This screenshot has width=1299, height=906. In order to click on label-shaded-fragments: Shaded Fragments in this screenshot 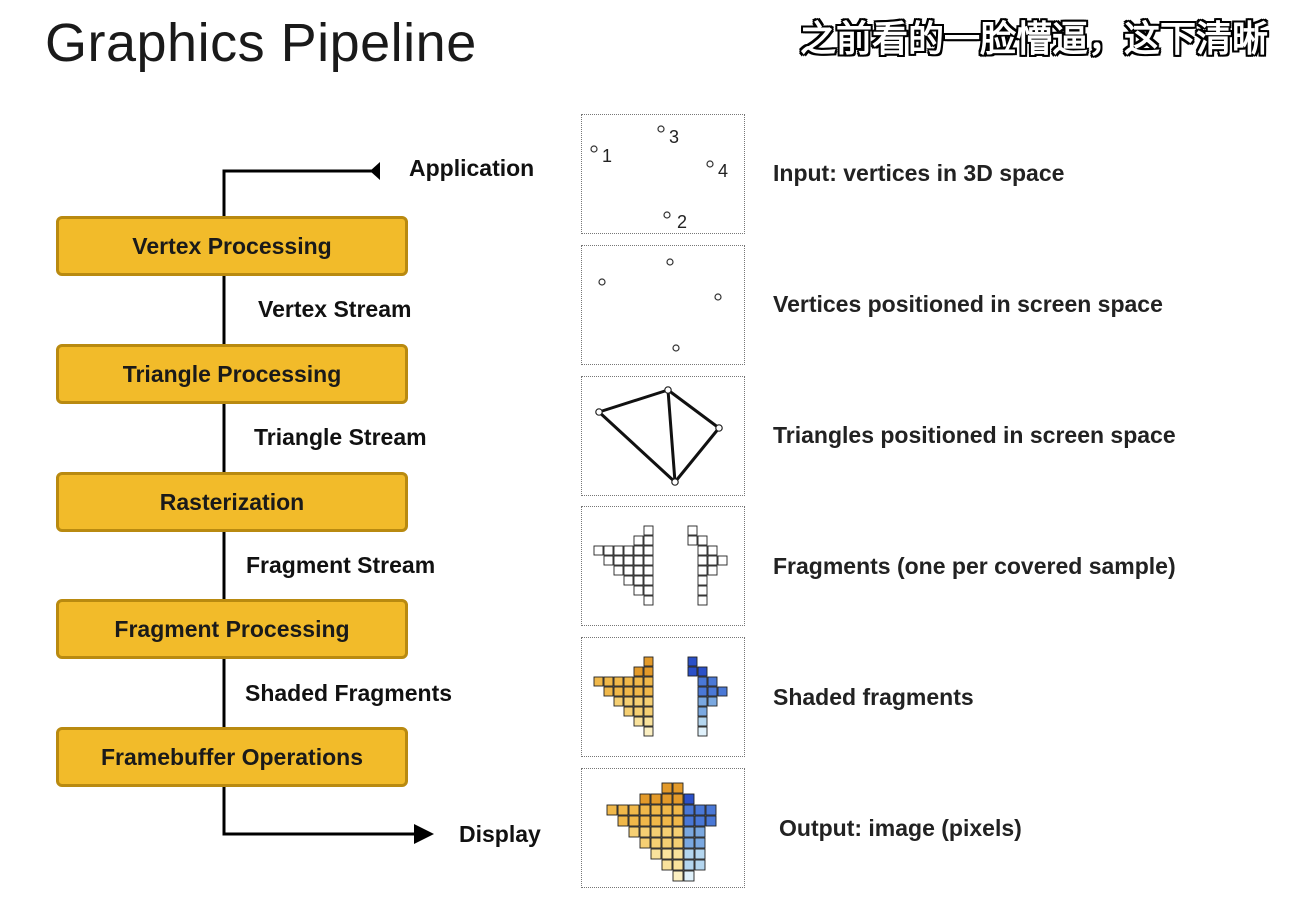, I will do `click(349, 693)`.